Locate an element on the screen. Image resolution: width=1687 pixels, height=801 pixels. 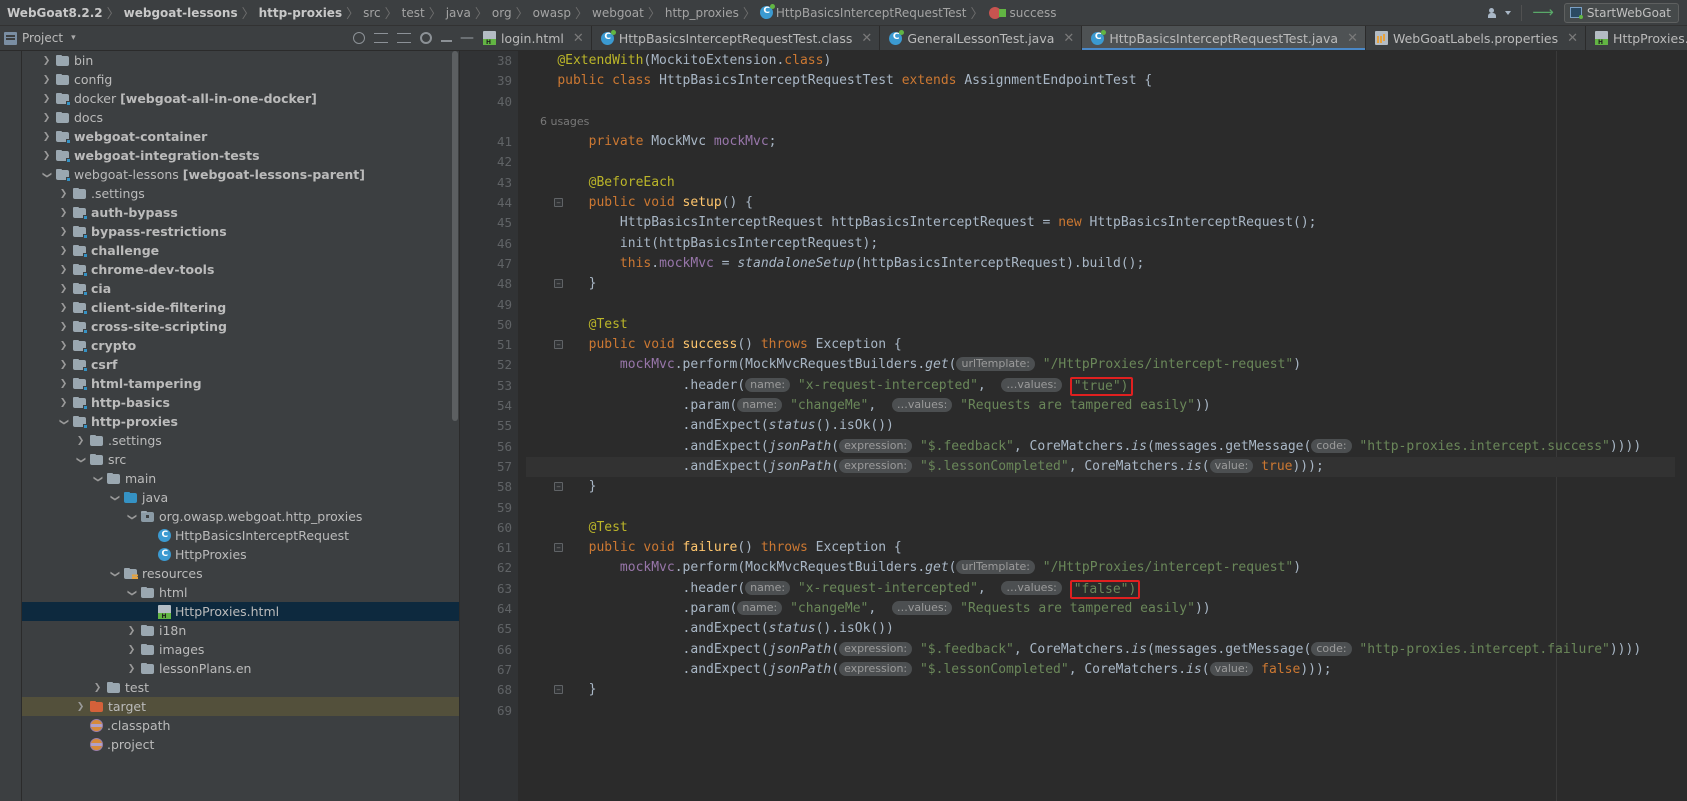
chevron-down-icon: ▾ is located at coordinates (73, 38).